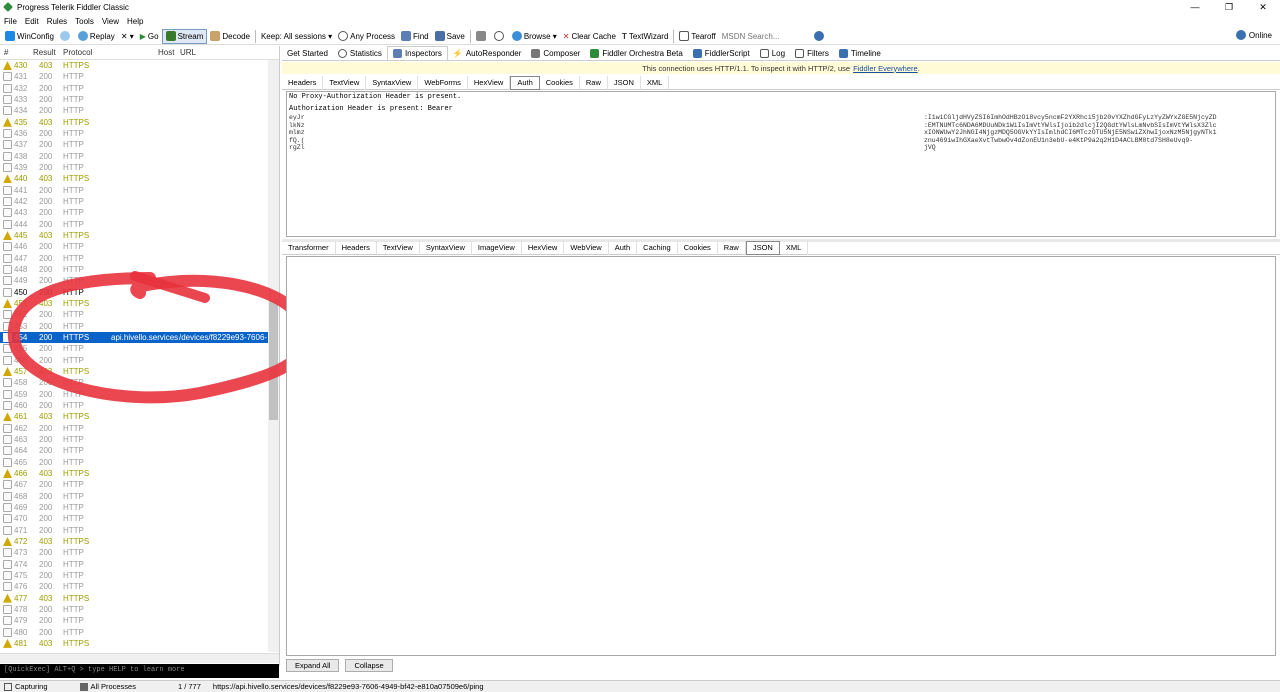 This screenshot has height=692, width=1280. What do you see at coordinates (345, 82) in the screenshot?
I see `request-tab-textview: TextView` at bounding box center [345, 82].